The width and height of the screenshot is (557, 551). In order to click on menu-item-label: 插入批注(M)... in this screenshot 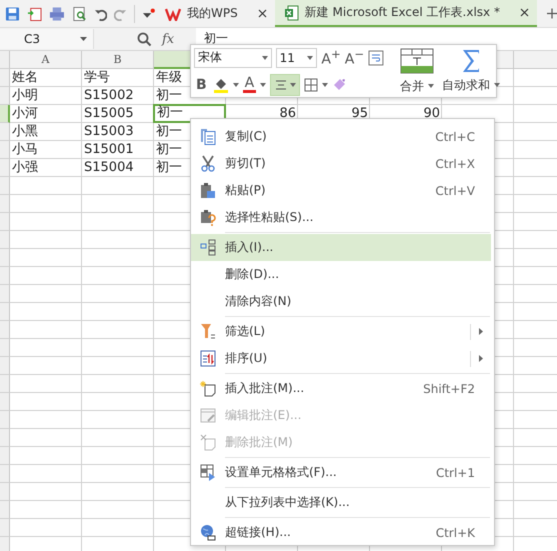, I will do `click(265, 388)`.